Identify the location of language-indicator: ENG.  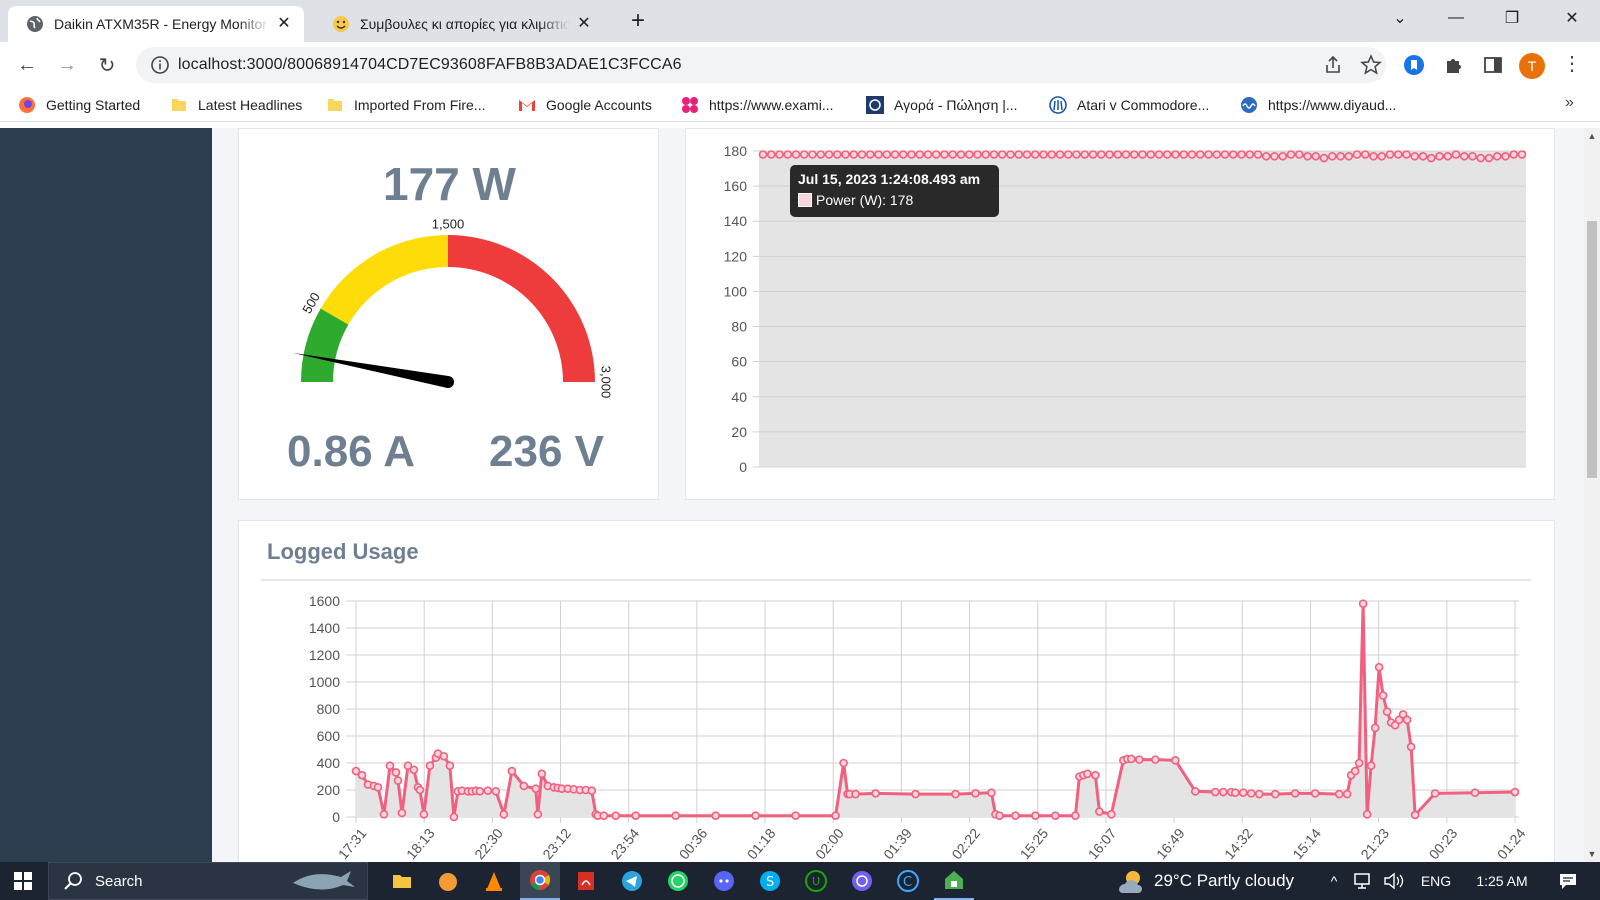
(1436, 881).